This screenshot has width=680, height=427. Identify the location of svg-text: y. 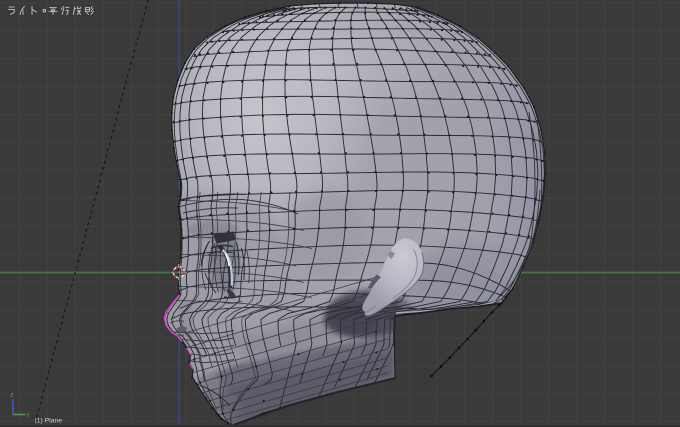
(28, 416).